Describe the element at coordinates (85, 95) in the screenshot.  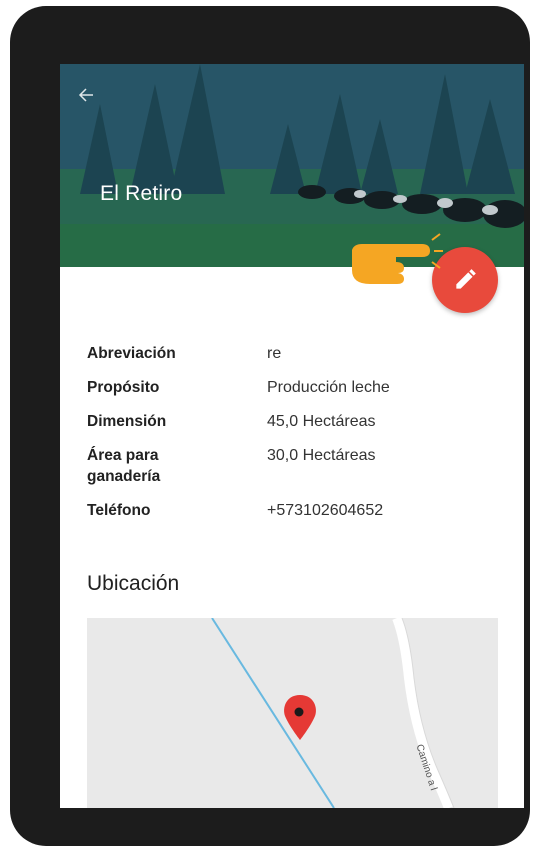
I see `arrow-left-icon` at that location.